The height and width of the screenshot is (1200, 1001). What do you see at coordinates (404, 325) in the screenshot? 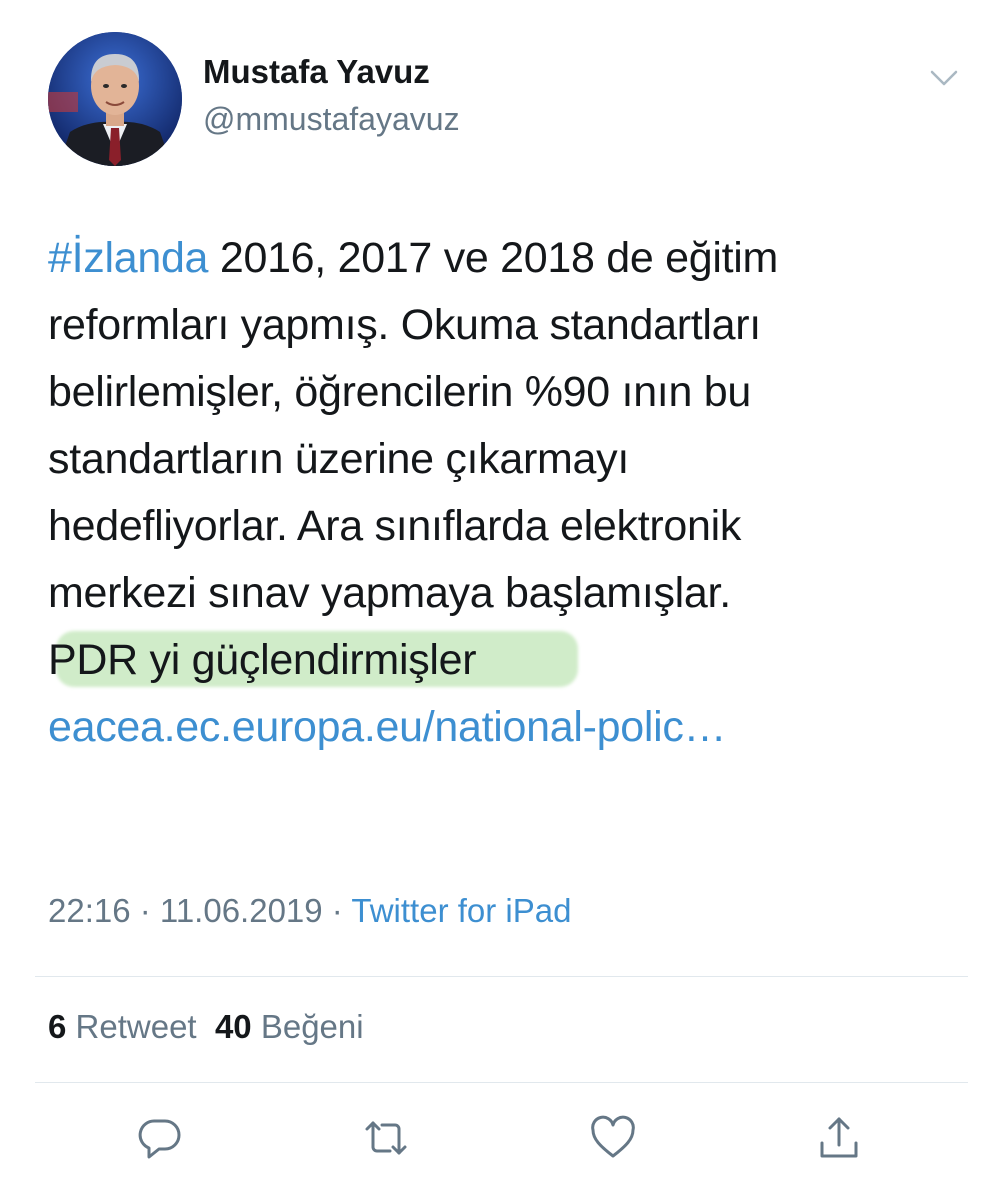
I see `tweet-line: reformları yapmış. Okuma standartları` at bounding box center [404, 325].